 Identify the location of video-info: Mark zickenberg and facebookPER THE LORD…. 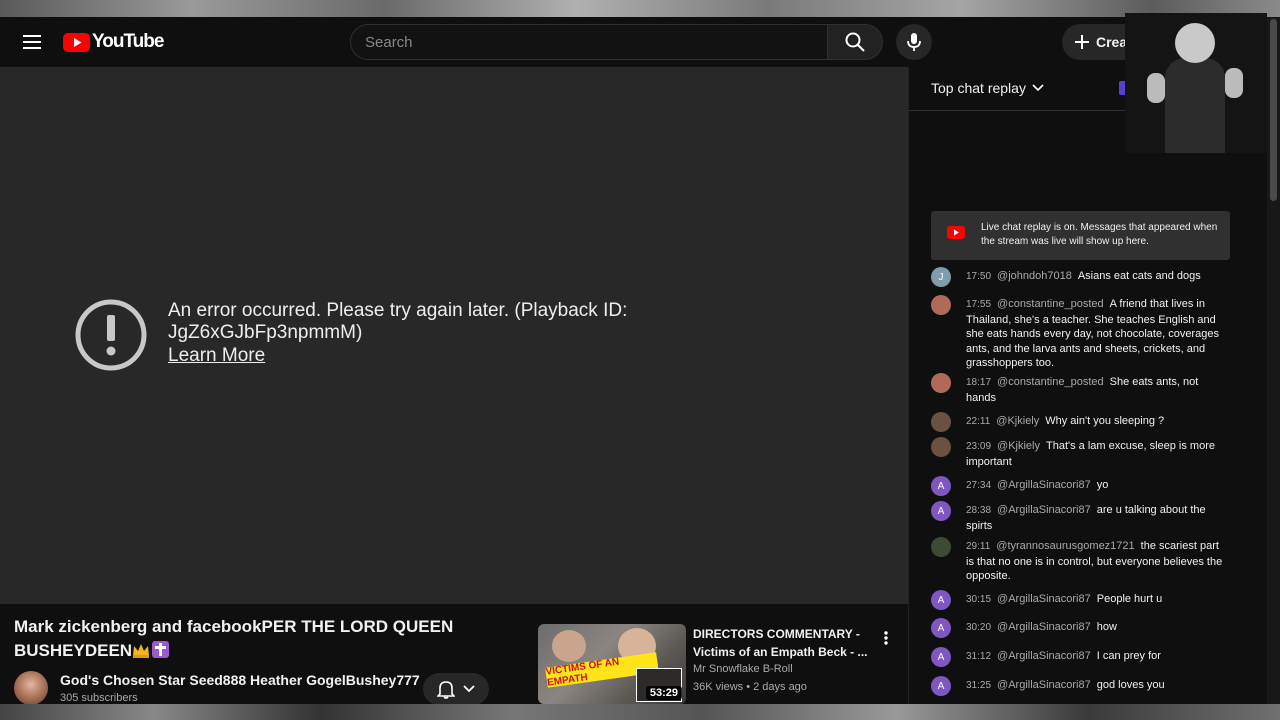
(454, 654).